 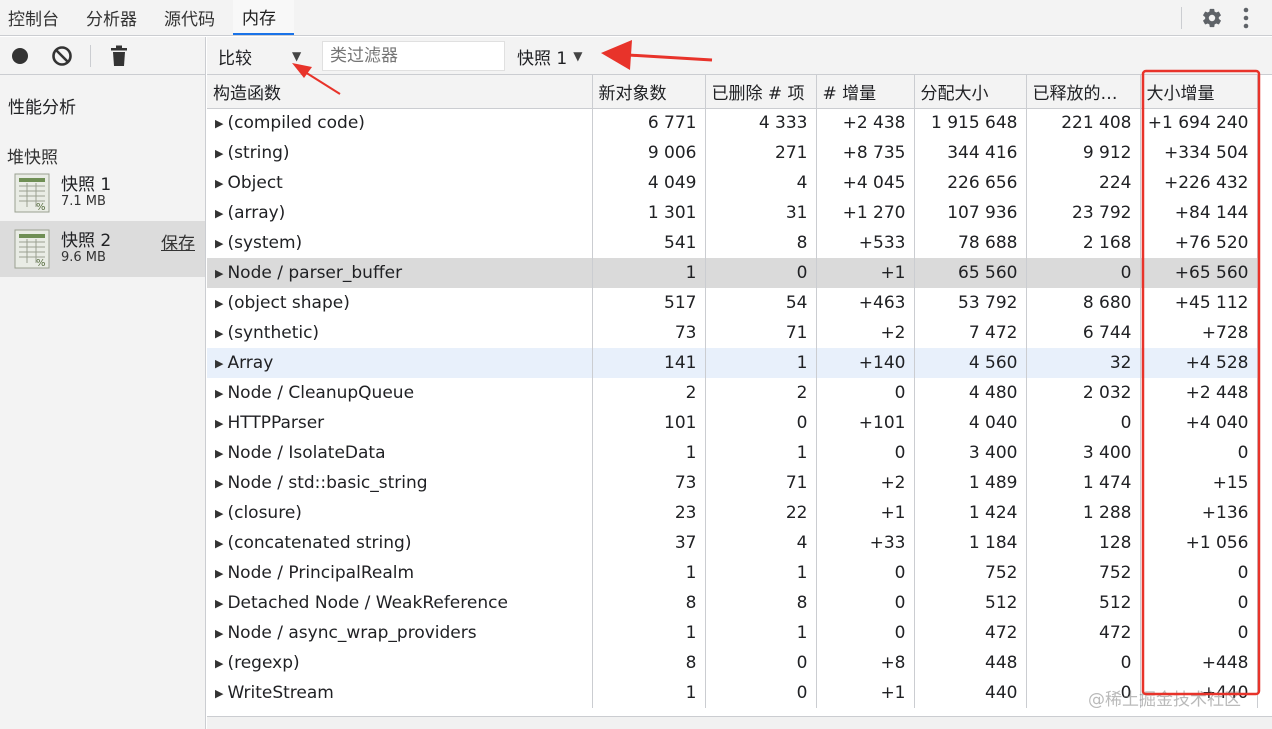 What do you see at coordinates (38, 17) in the screenshot?
I see `tab-console: 控制台` at bounding box center [38, 17].